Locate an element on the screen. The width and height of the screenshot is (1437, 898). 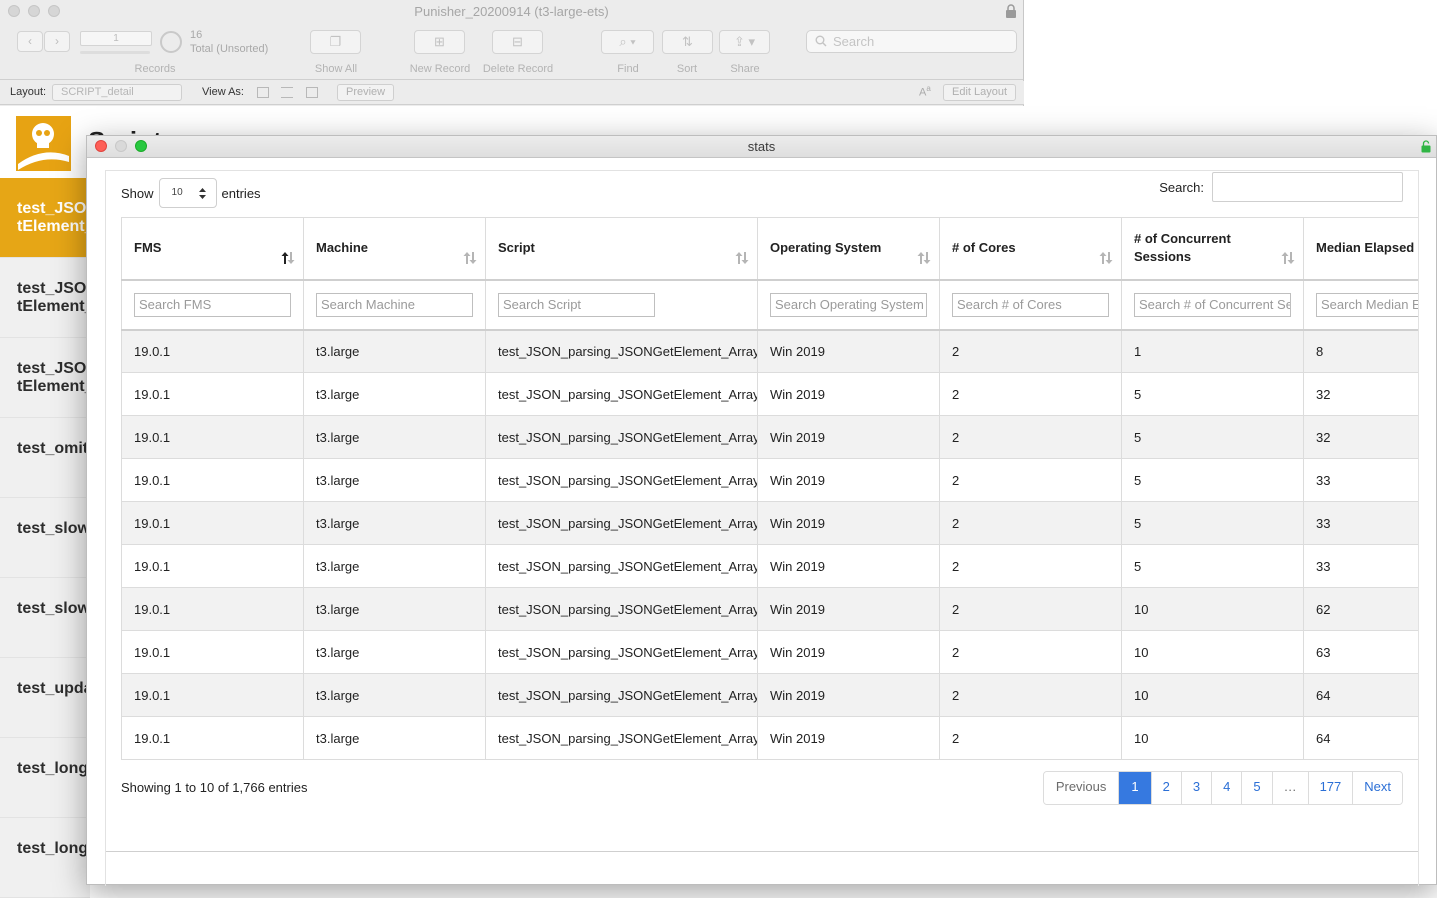
record-count-number: 16 is located at coordinates (196, 35).